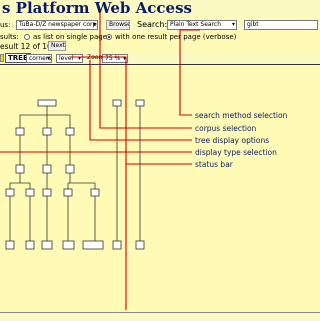 The image size is (320, 321). Describe the element at coordinates (152, 24) in the screenshot. I see `search-label: Search:` at that location.